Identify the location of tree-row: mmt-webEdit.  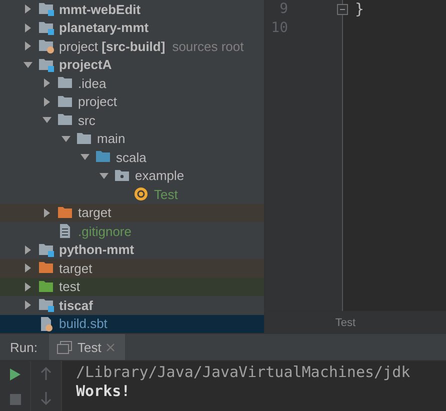
(132, 9).